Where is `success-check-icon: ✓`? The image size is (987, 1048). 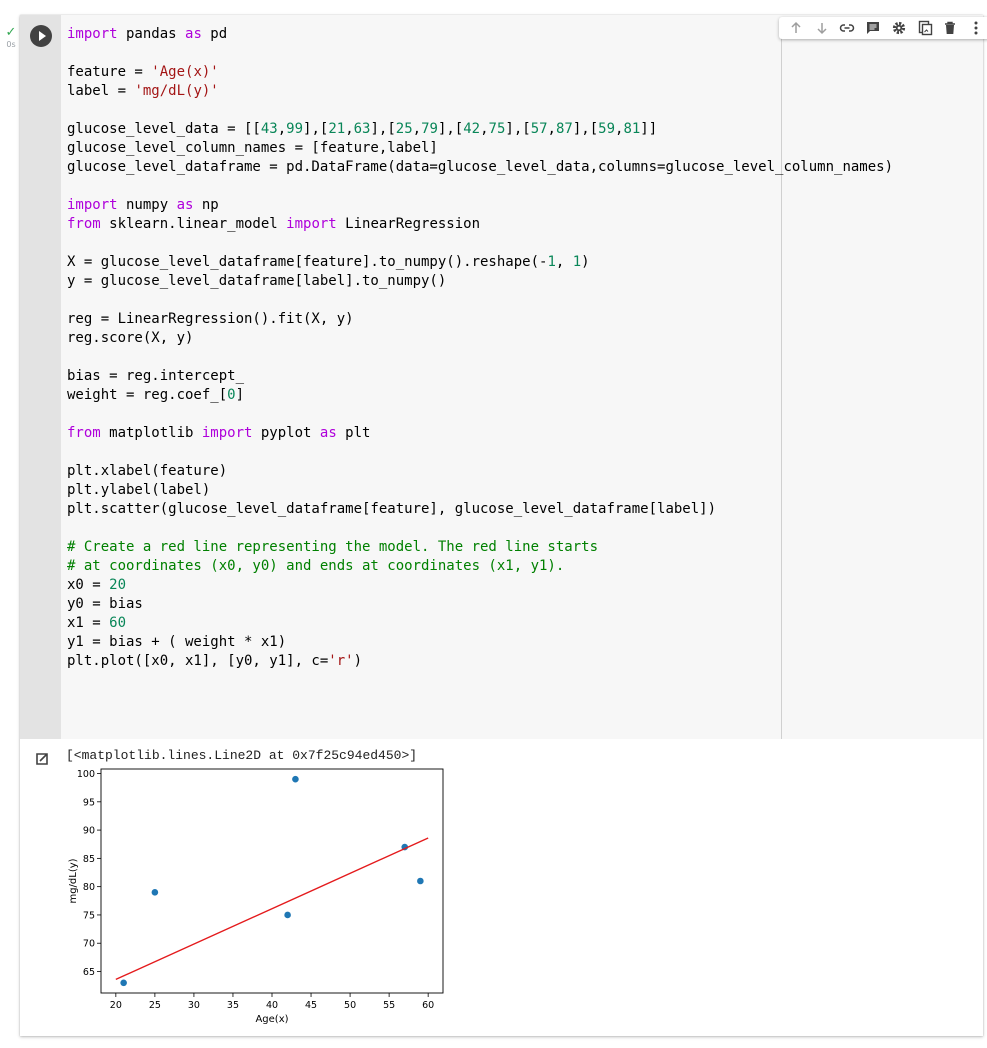
success-check-icon: ✓ is located at coordinates (11, 32).